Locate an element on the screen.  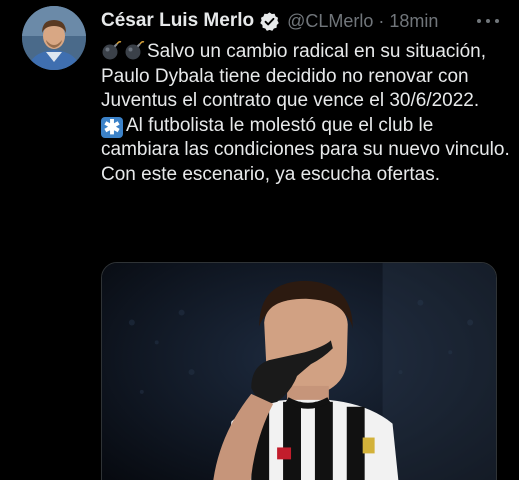
tweet-header: César Luis Merlo @CLMerlo · 18min is located at coordinates (300, 21).